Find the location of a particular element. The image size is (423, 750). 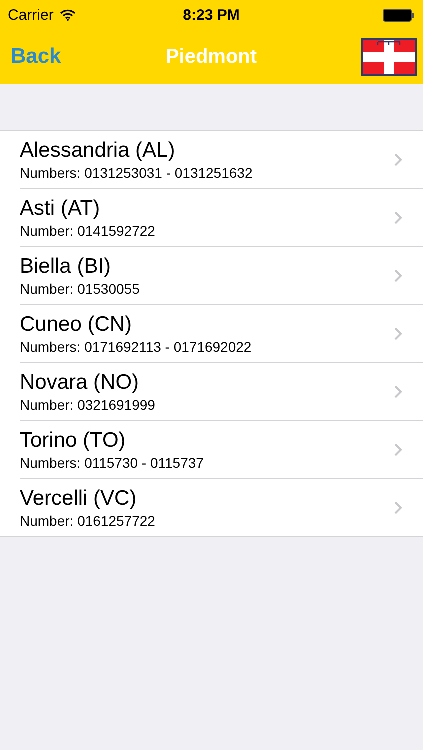

wifi-icon is located at coordinates (68, 15).